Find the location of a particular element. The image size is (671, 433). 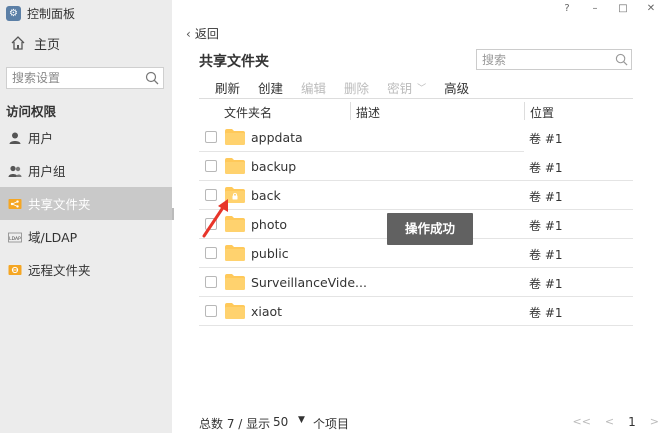

folder-name: back is located at coordinates (266, 195).